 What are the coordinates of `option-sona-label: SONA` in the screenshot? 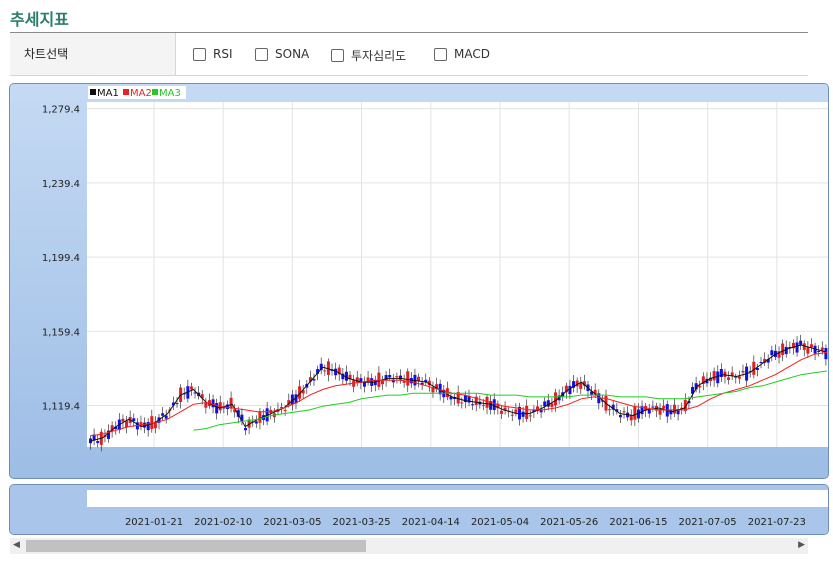 It's located at (292, 54).